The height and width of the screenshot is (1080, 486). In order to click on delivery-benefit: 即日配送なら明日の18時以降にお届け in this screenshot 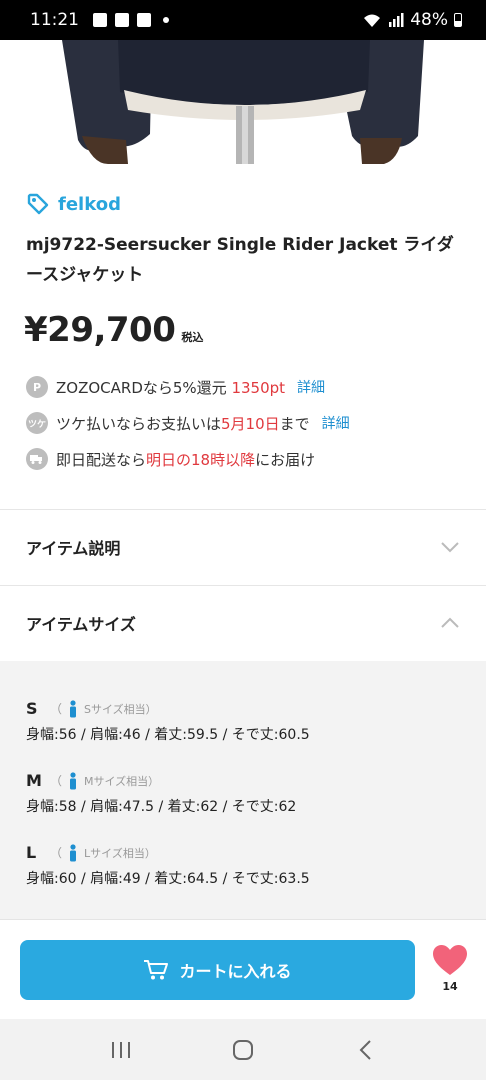, I will do `click(170, 459)`.